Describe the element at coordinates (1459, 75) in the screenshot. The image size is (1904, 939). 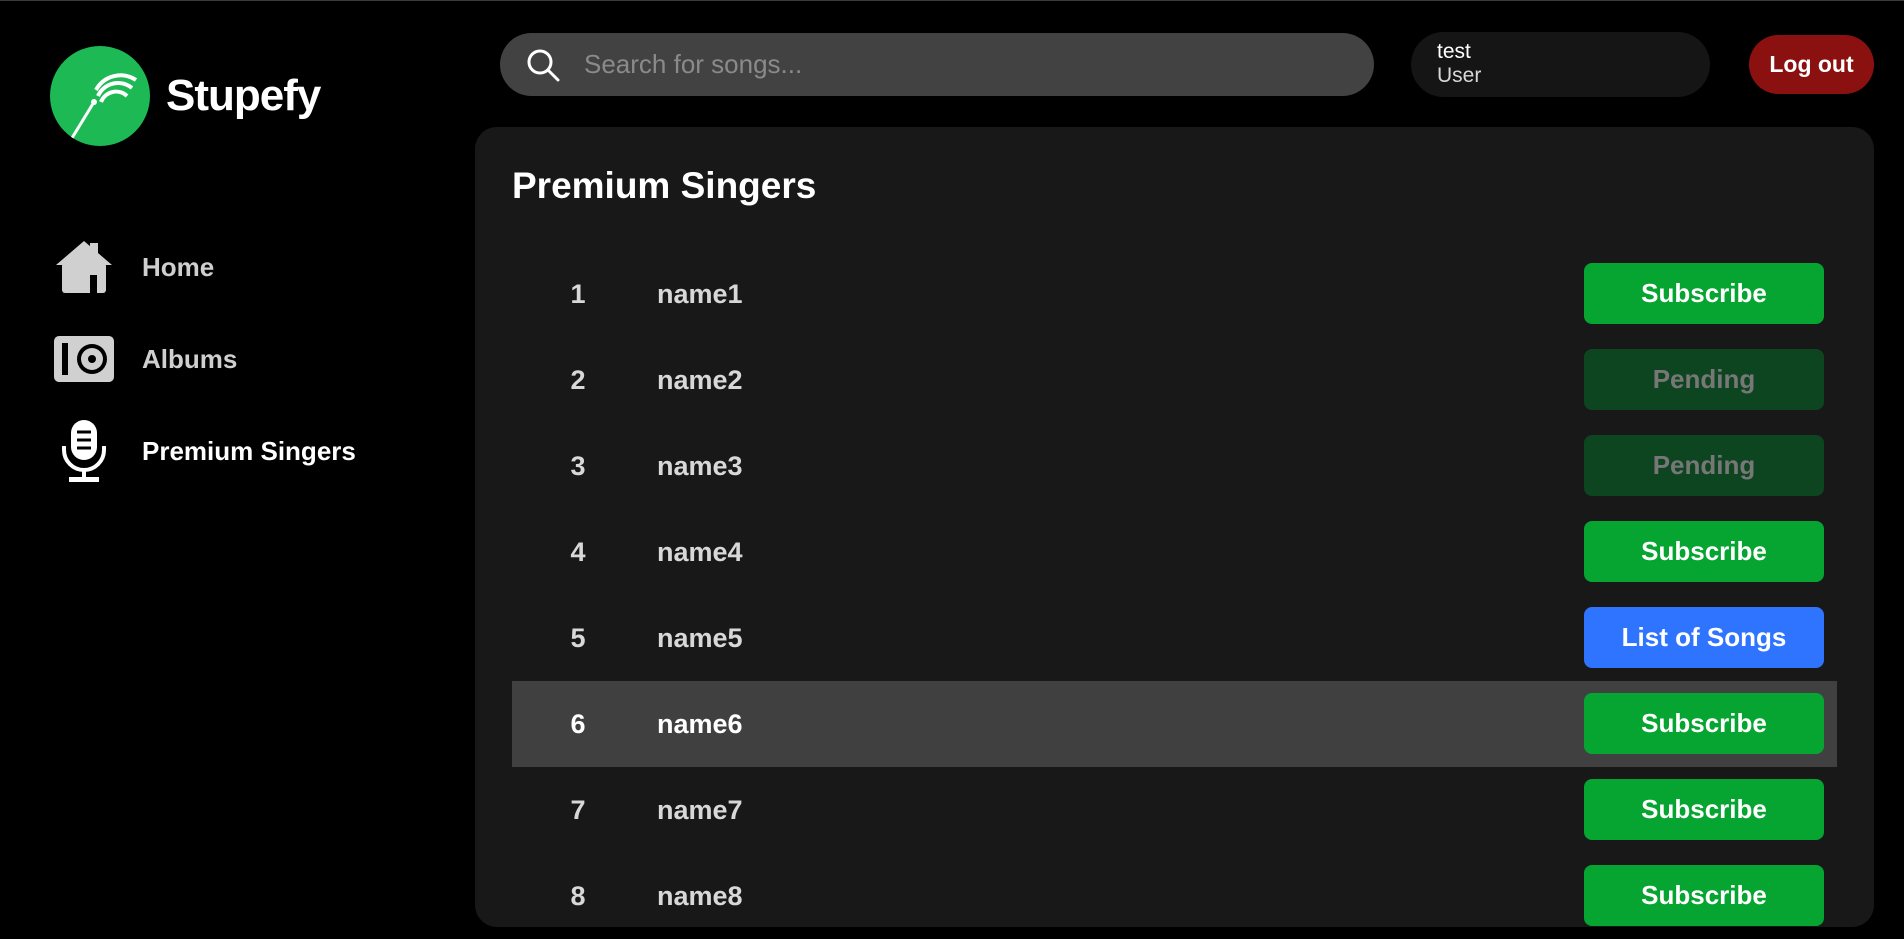
I see `user-role: User` at that location.